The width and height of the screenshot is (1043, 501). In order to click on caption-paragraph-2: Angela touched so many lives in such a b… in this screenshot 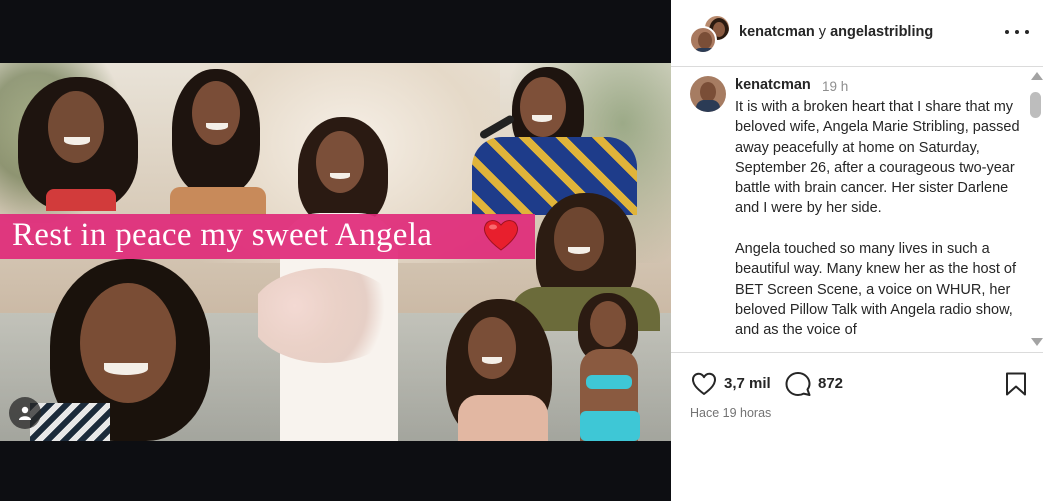, I will do `click(876, 290)`.